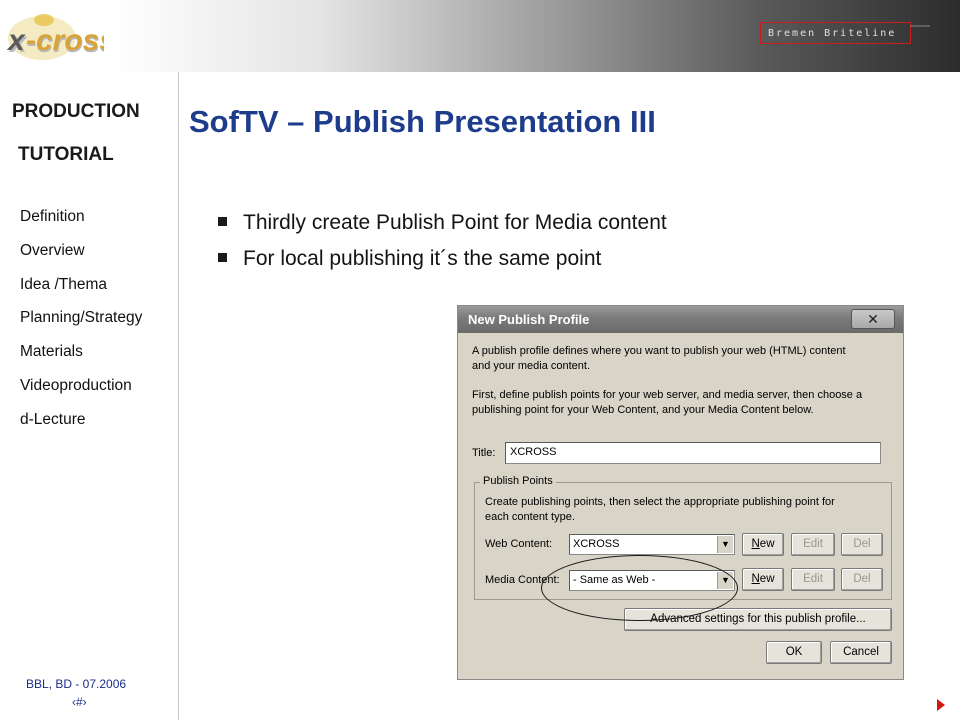  I want to click on xcross-logo: x-cross x -cross, so click(53, 35).